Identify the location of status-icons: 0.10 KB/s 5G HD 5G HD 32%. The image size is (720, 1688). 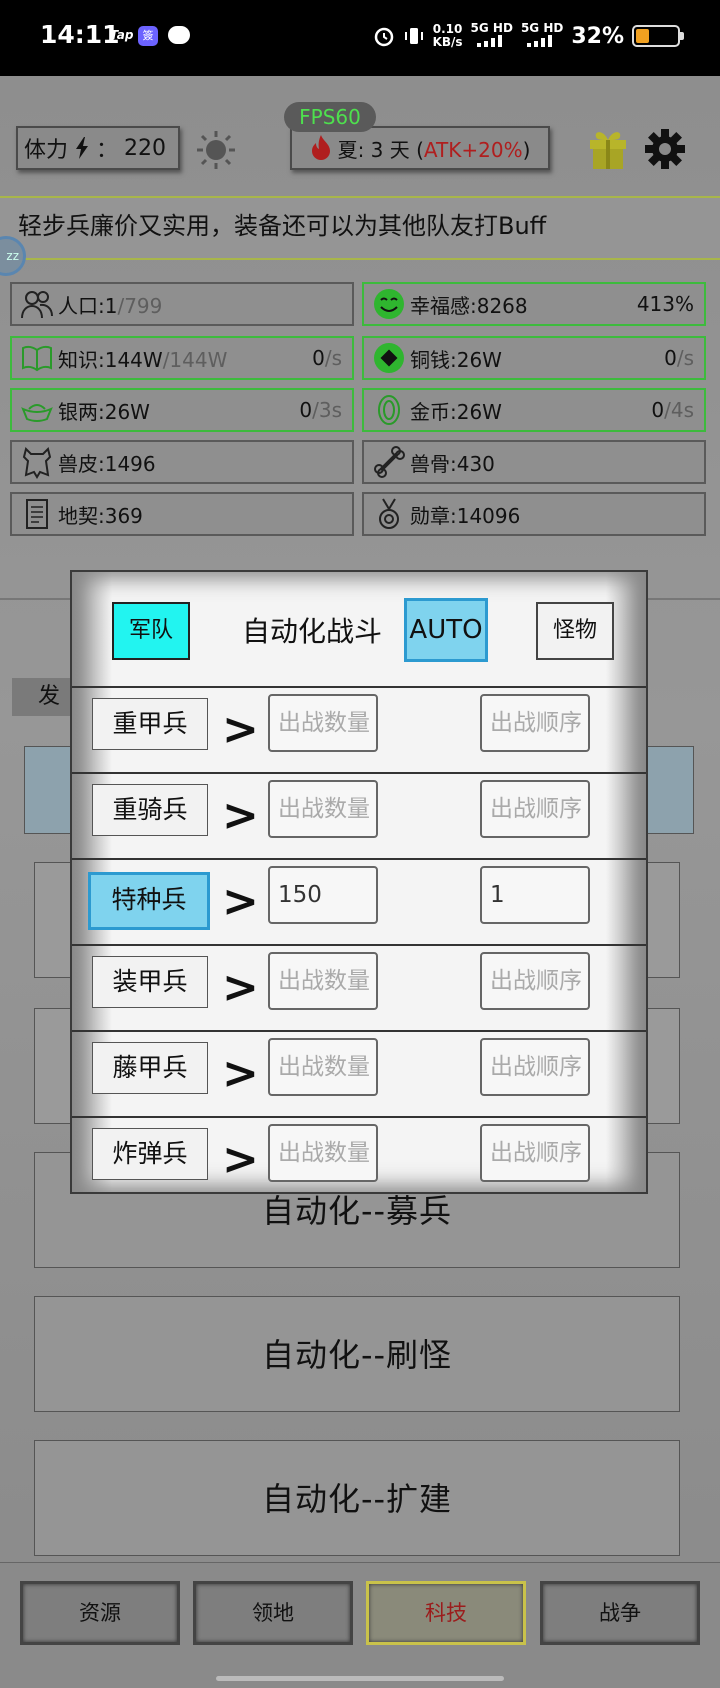
(528, 35).